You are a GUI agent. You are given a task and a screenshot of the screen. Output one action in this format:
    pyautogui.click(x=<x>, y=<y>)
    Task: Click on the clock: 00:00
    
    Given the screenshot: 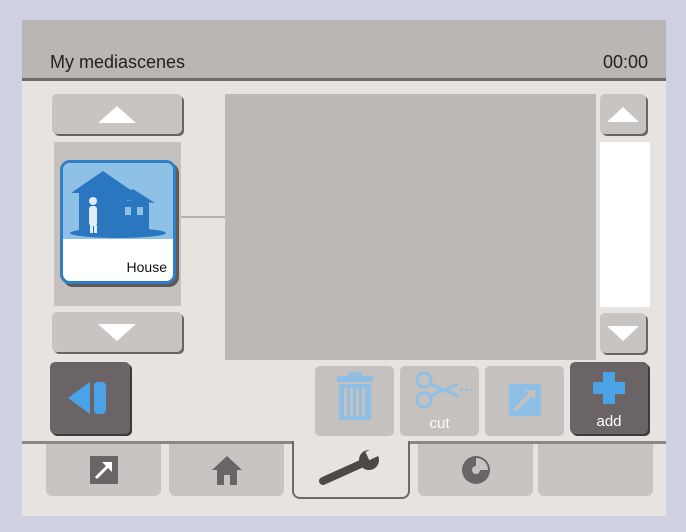 What is the action you would take?
    pyautogui.click(x=625, y=62)
    